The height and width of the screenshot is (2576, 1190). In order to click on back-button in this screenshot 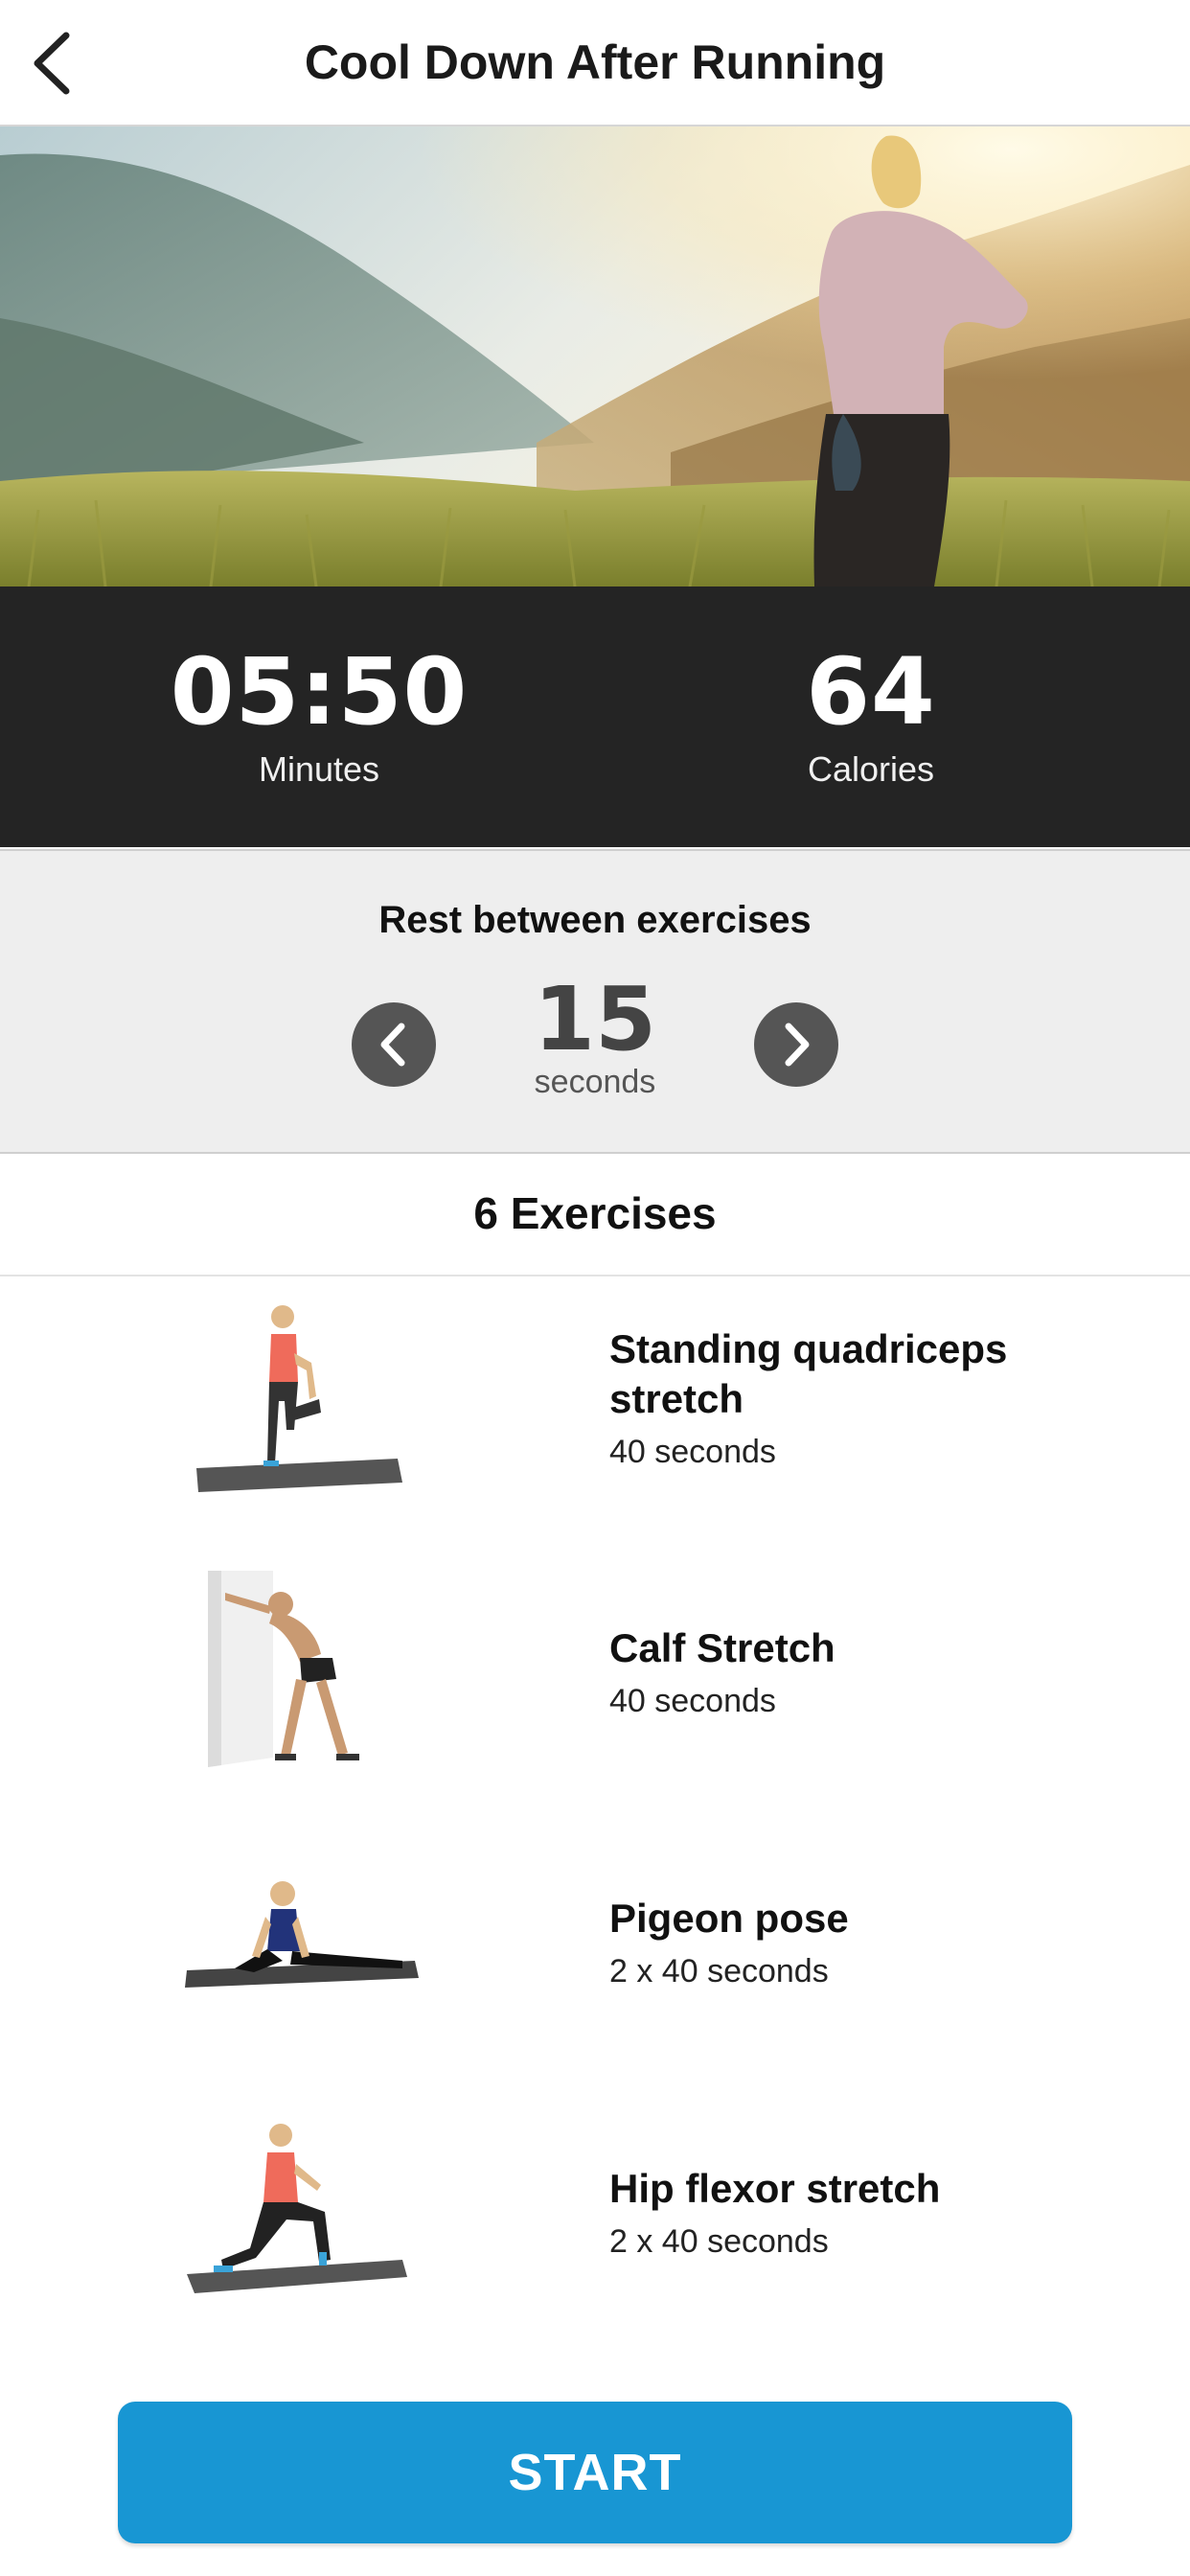, I will do `click(51, 63)`.